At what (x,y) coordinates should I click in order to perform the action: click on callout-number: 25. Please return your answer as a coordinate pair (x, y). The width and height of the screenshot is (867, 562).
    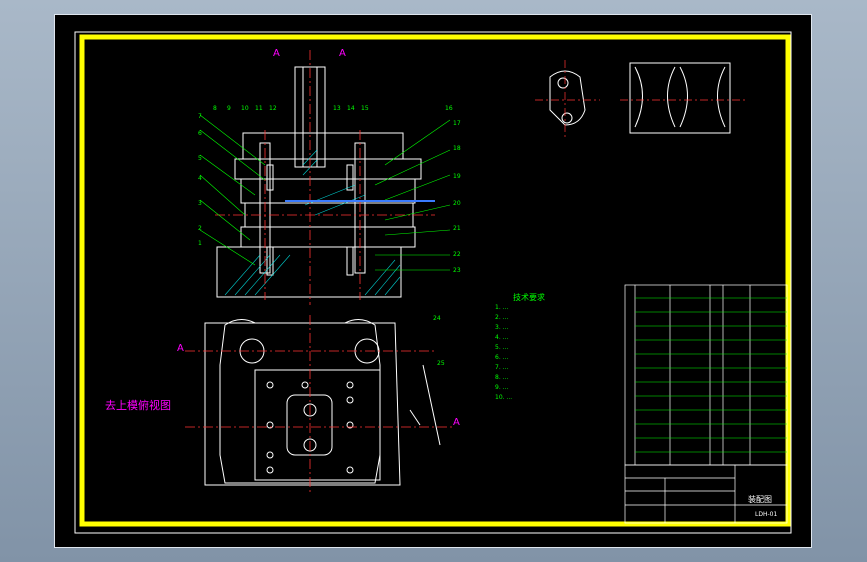
    Looking at the image, I should click on (441, 363).